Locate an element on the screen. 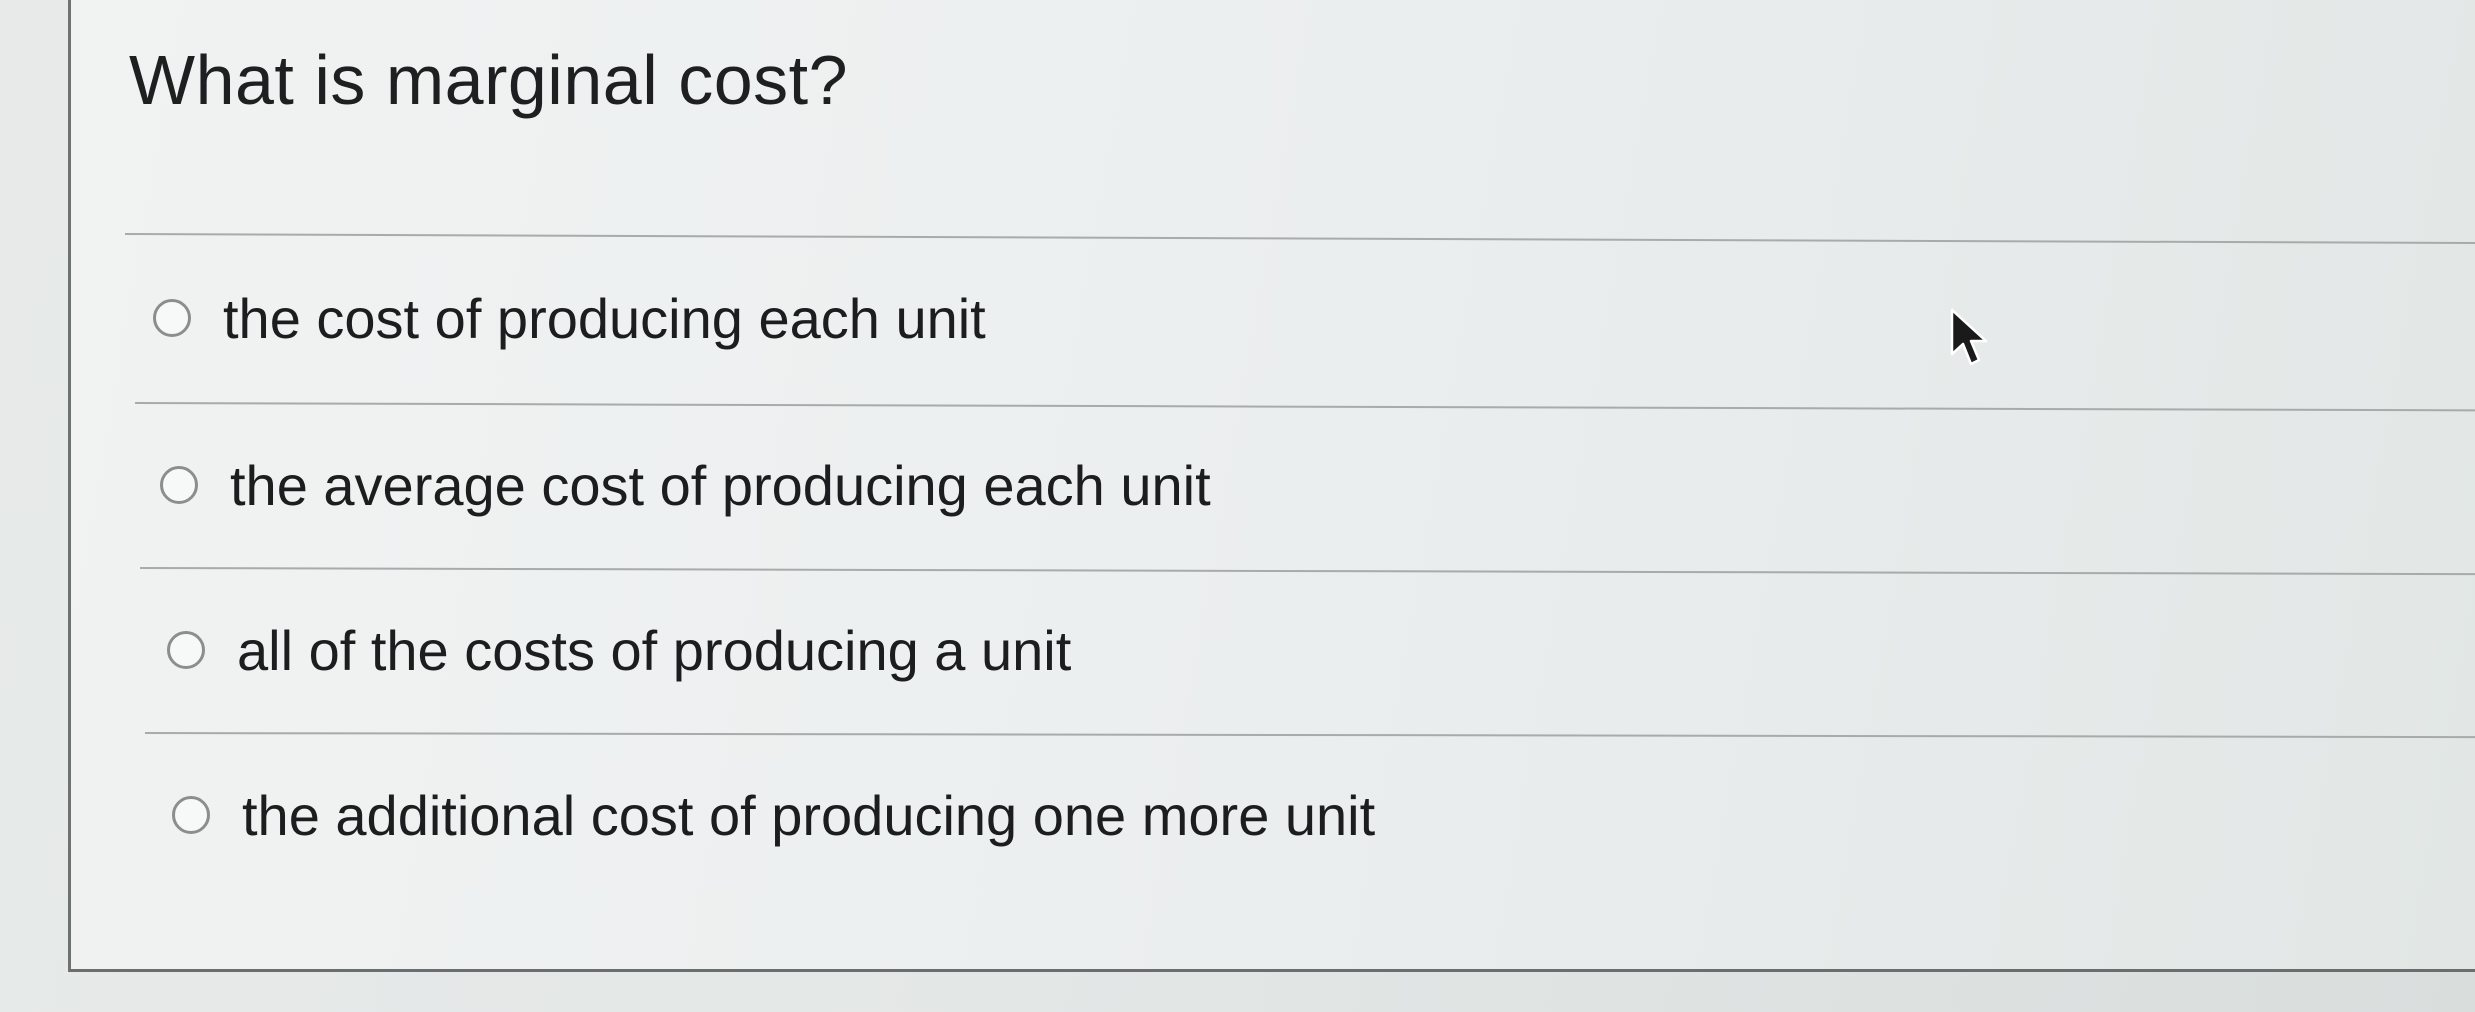 This screenshot has width=2475, height=1012. answer-option-3: all of the costs of producing a unit is located at coordinates (619, 650).